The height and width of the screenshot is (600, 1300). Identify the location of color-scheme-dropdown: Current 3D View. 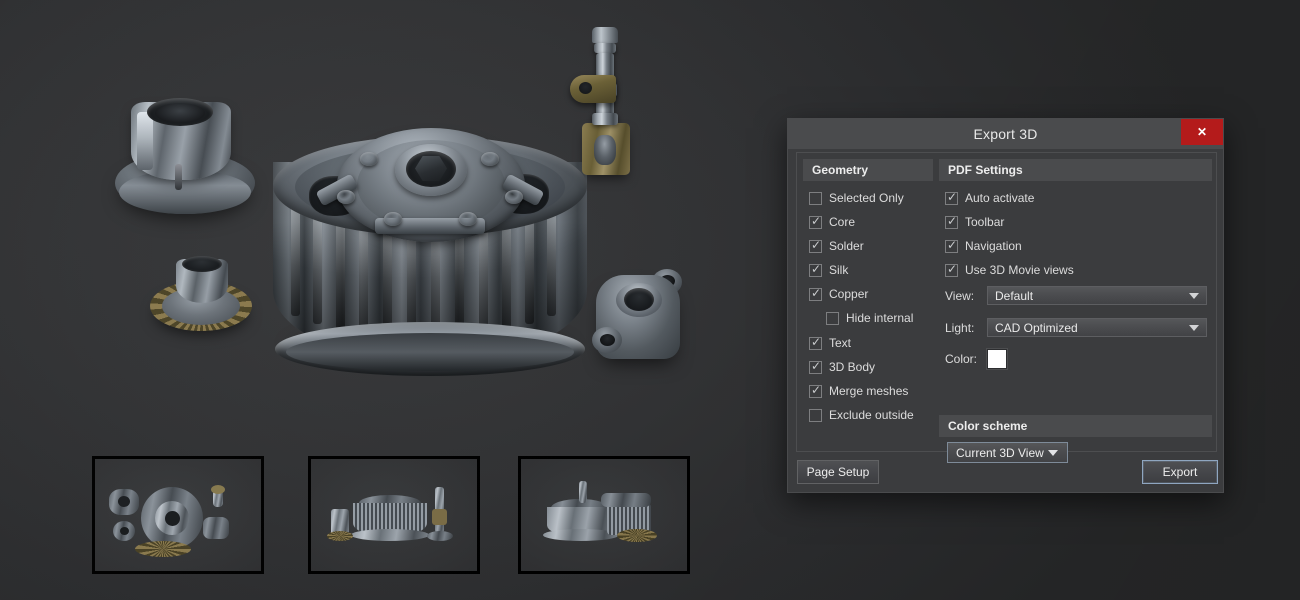
(1007, 452).